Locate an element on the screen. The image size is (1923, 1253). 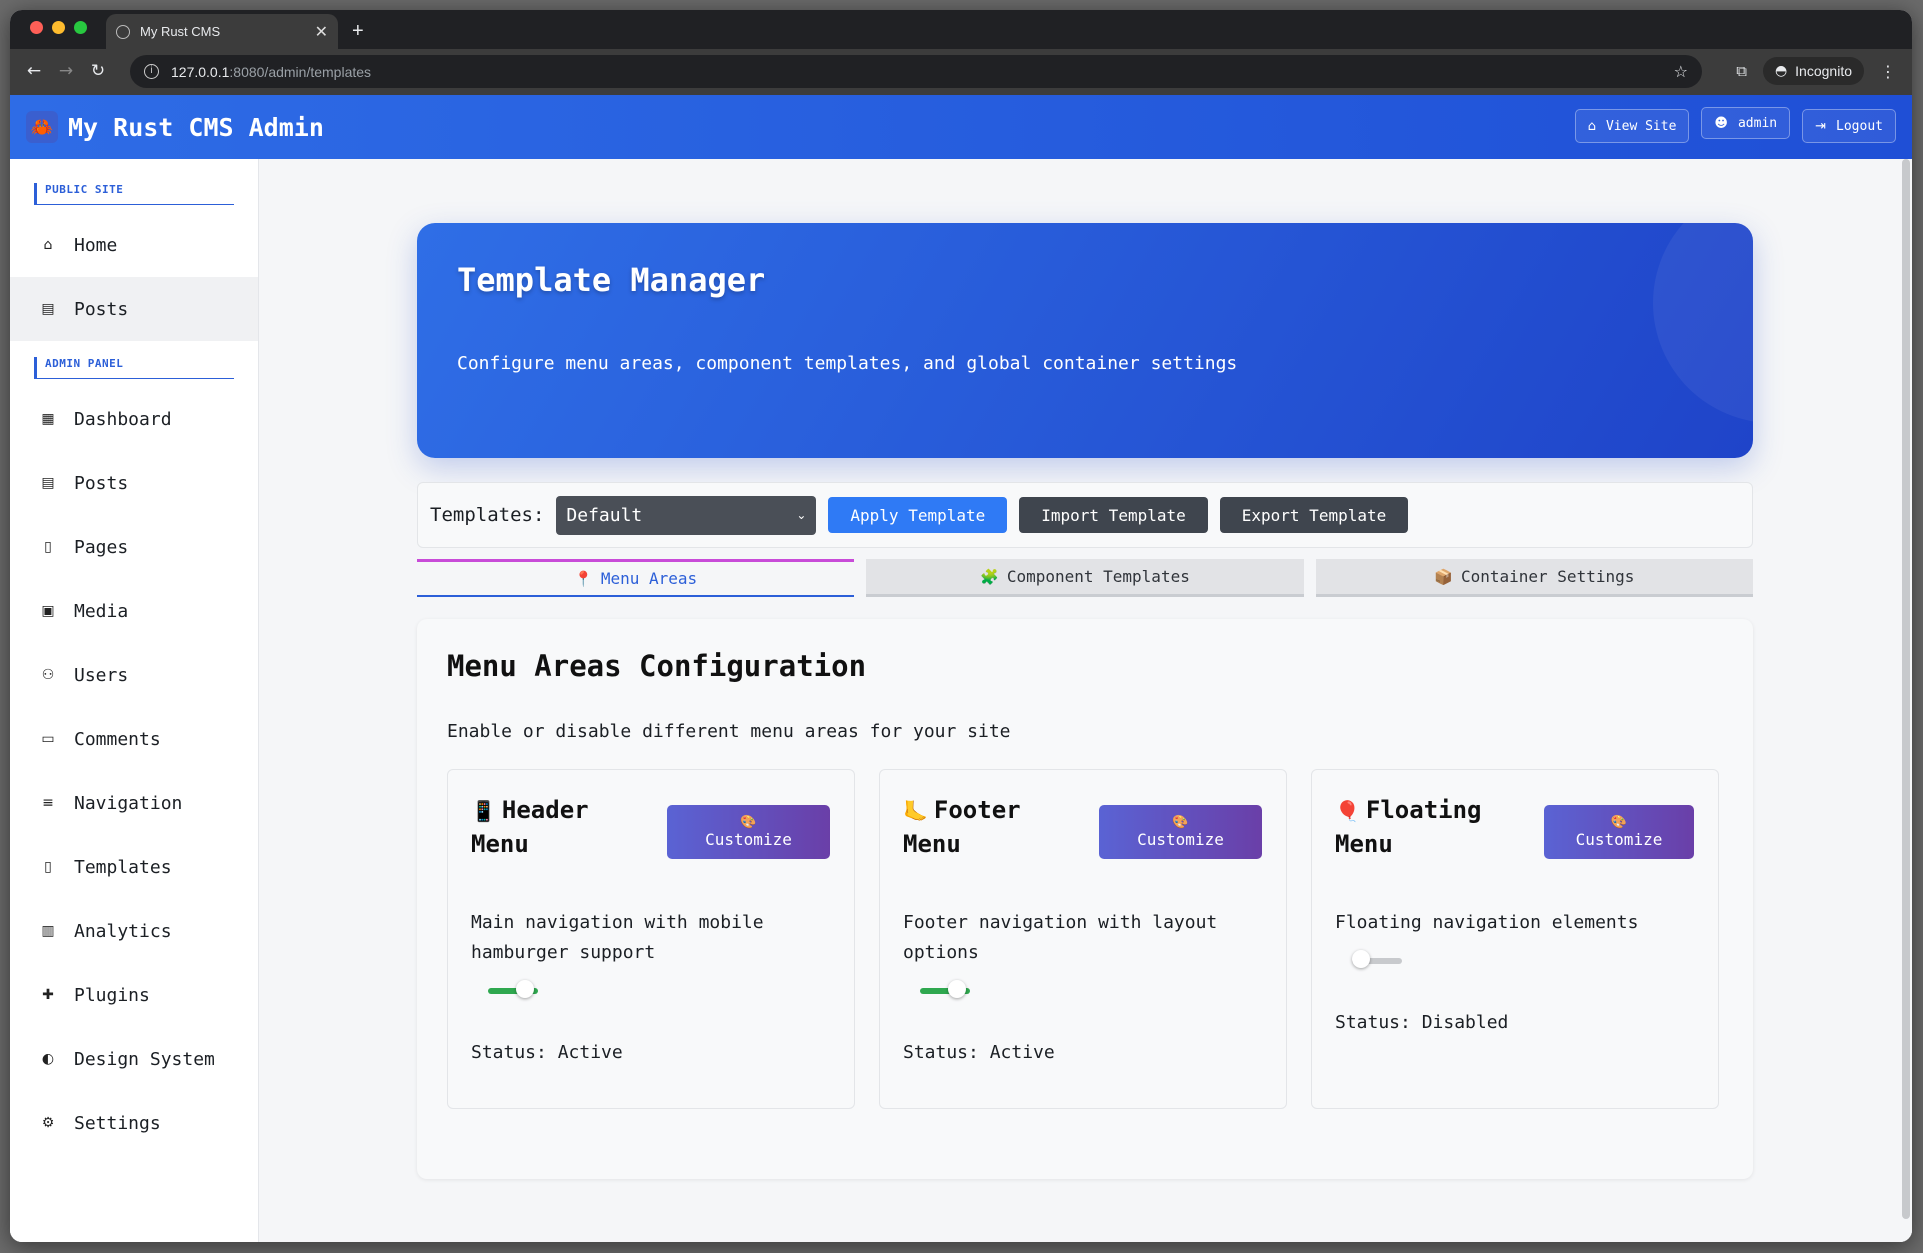
sidebar-item-comments: ▭ Comments is located at coordinates (134, 739).